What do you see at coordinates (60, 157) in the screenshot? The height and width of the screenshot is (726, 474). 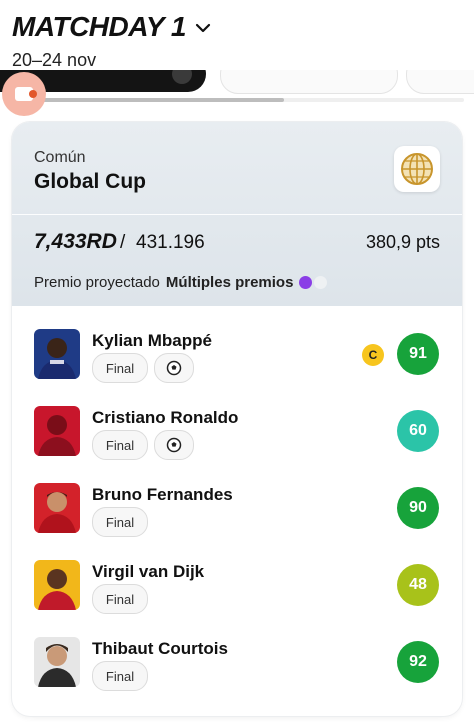 I see `league-type: Común` at bounding box center [60, 157].